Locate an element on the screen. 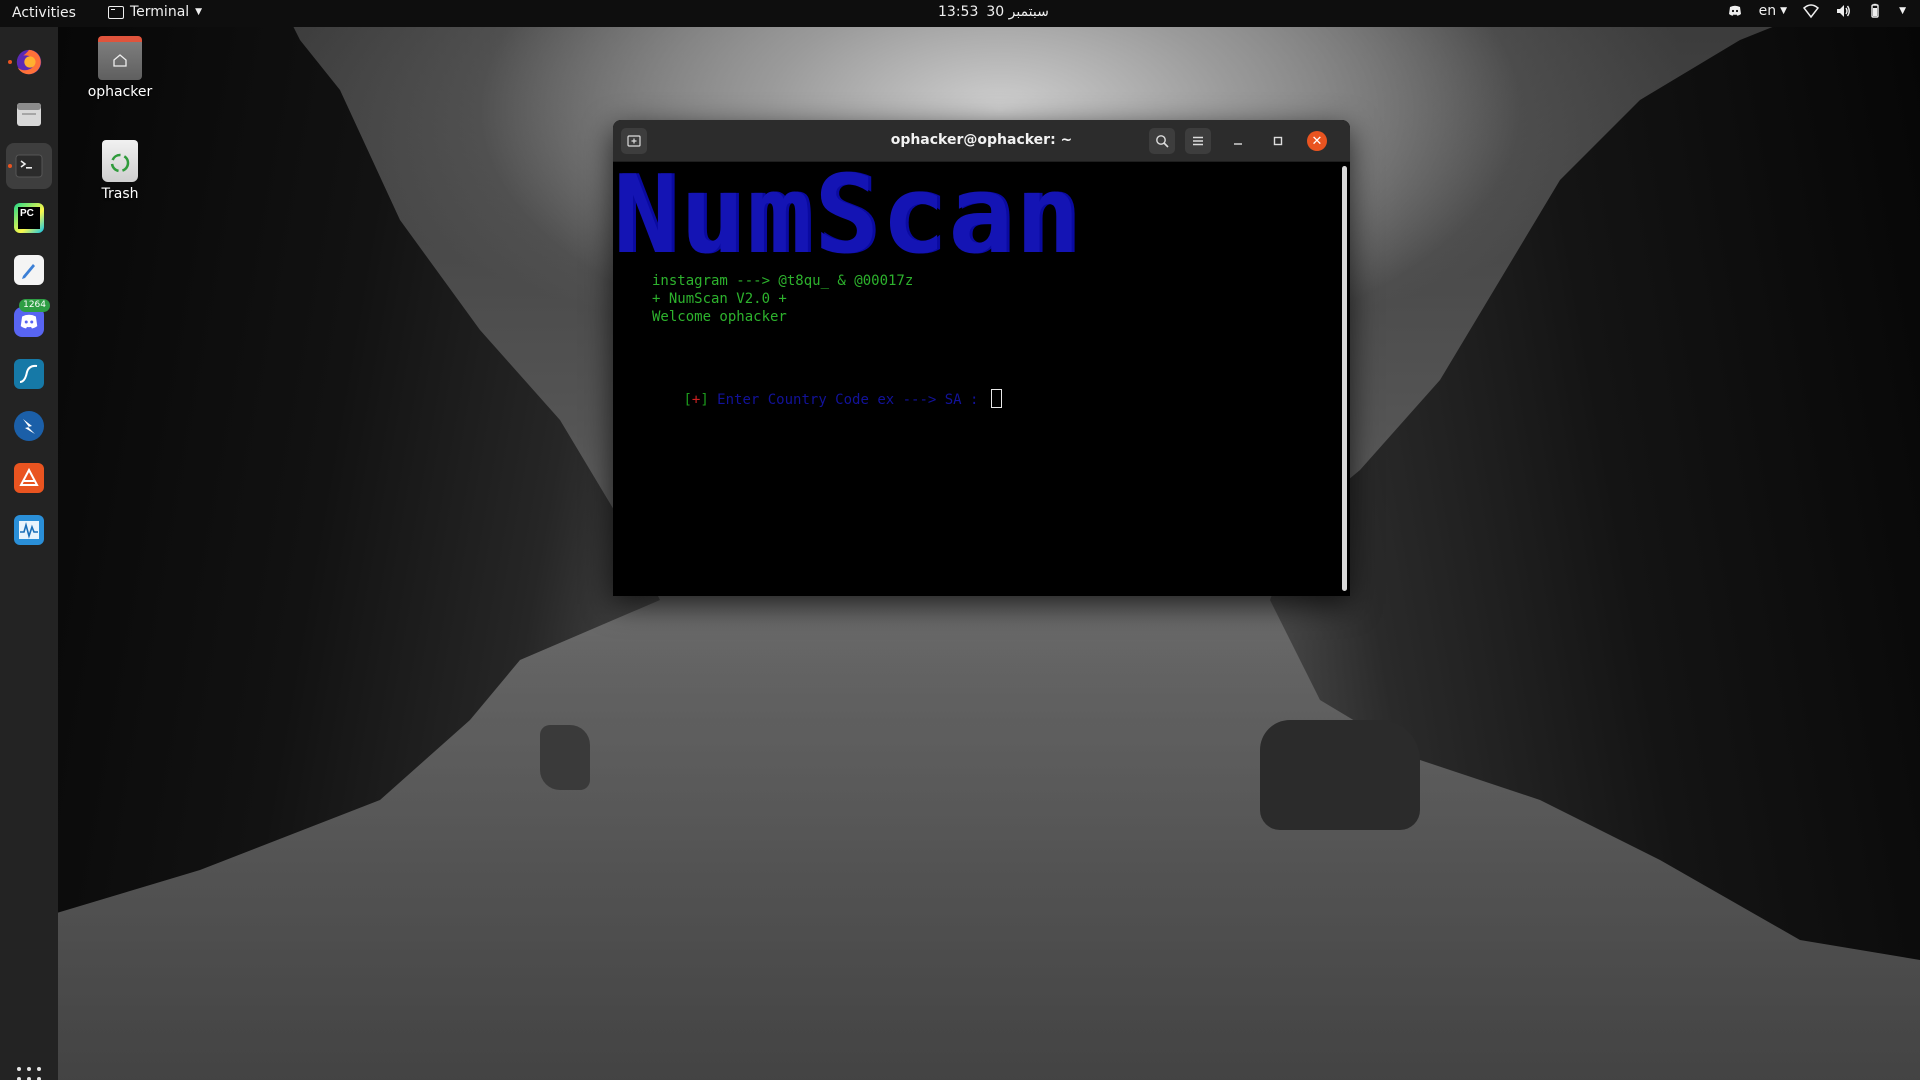 This screenshot has height=1080, width=1920. minimize-icon is located at coordinates (1238, 144).